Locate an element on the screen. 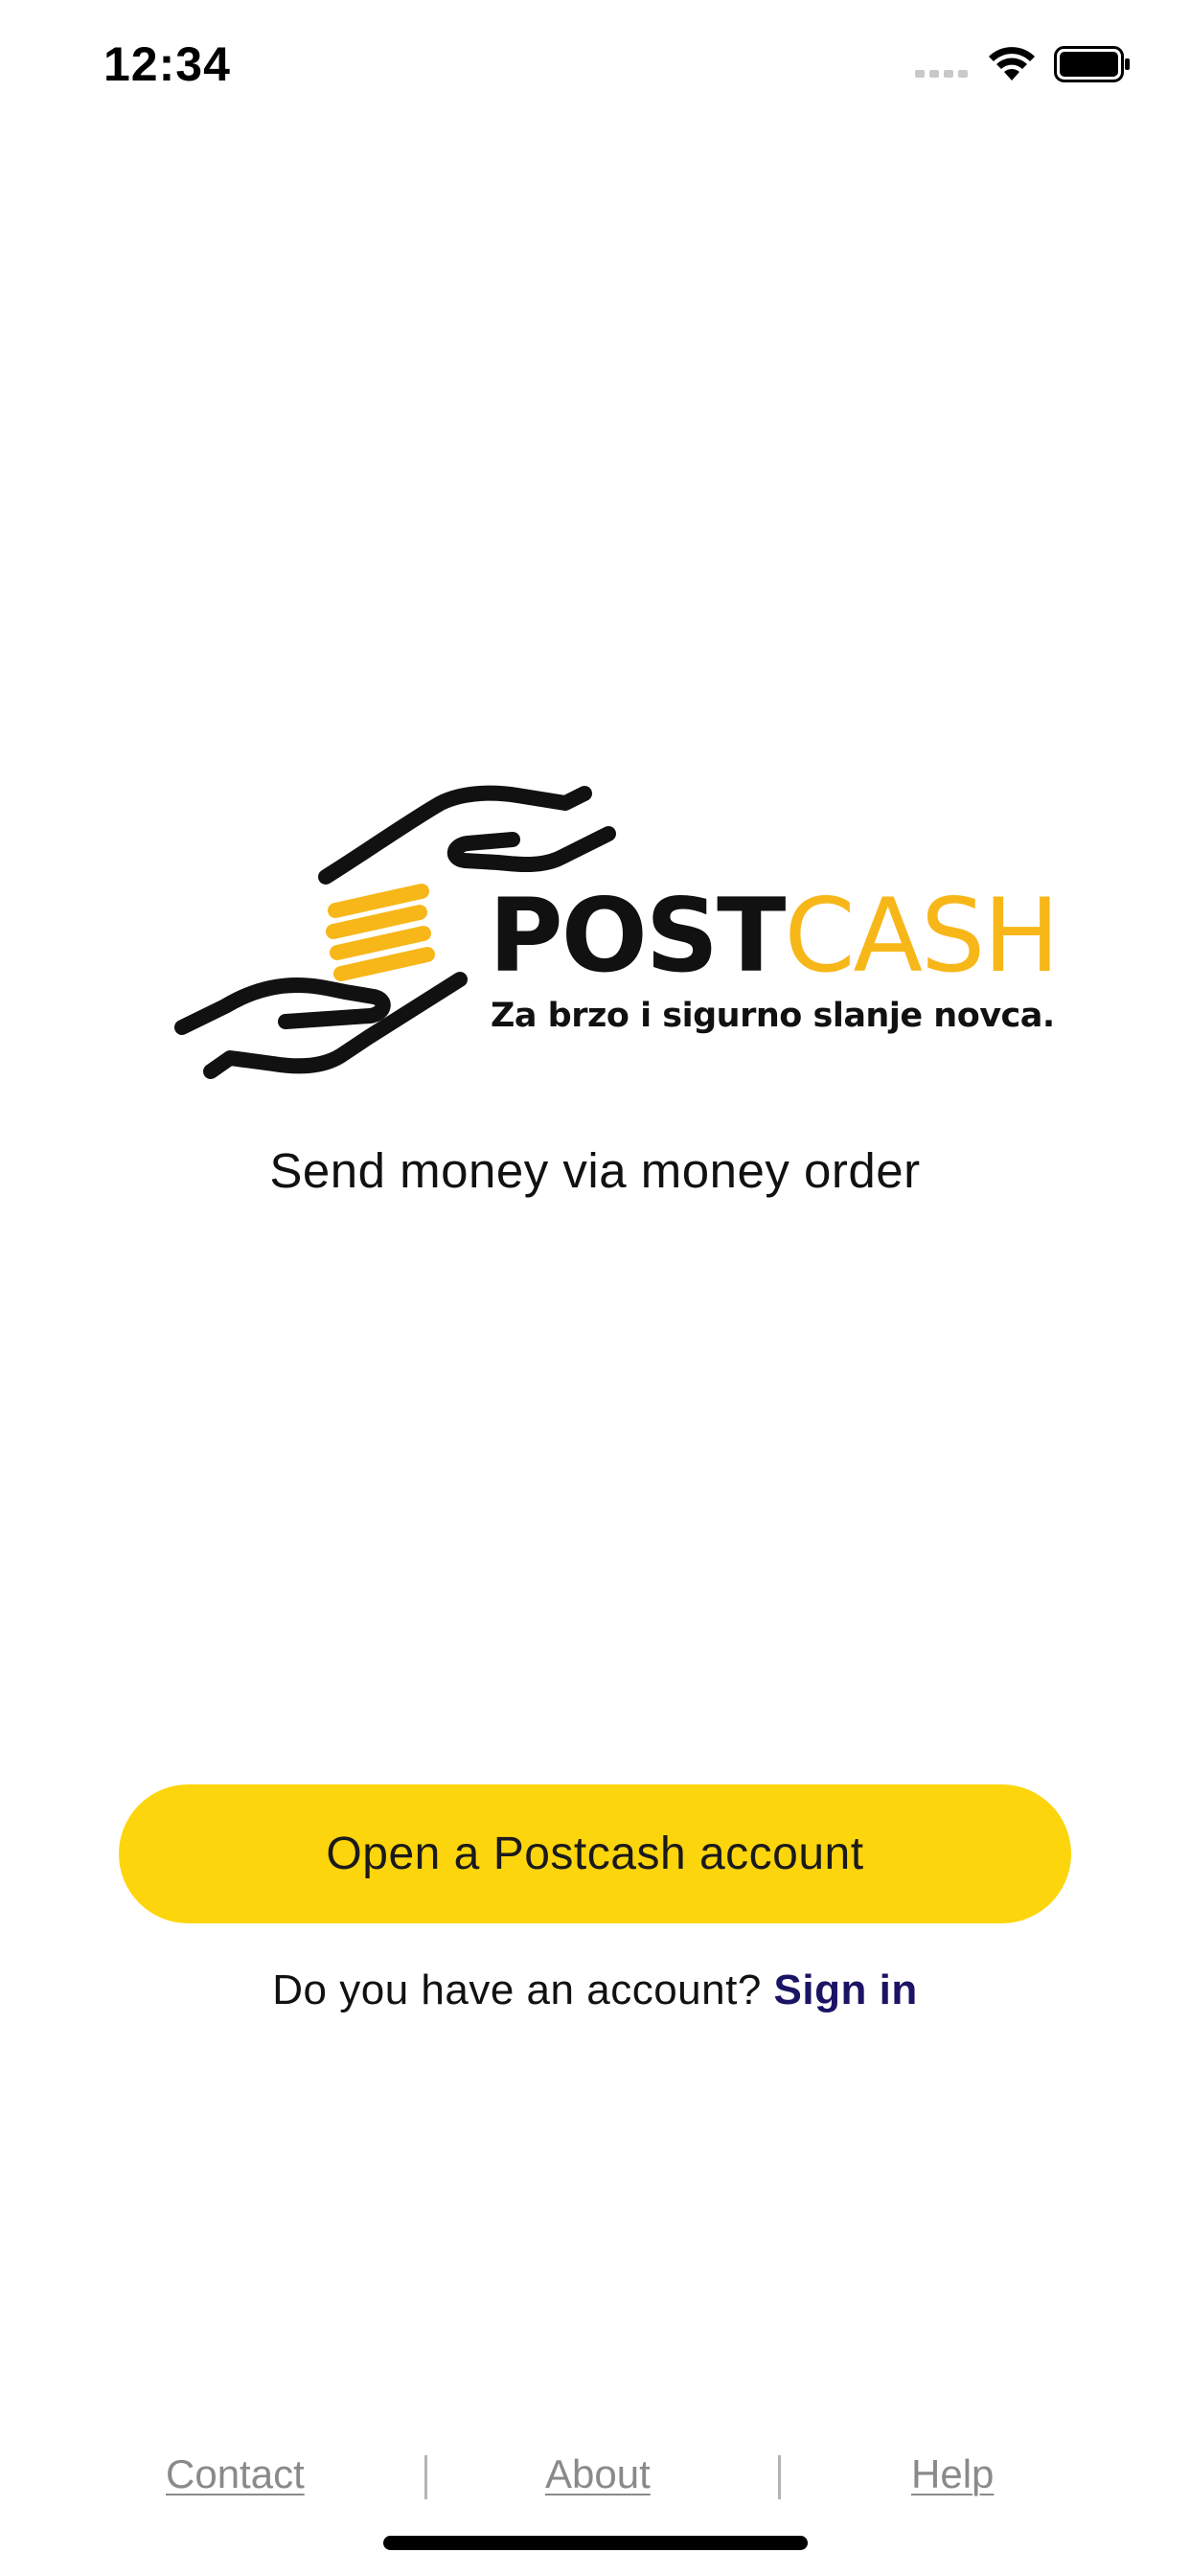  help-link: Help is located at coordinates (952, 2474).